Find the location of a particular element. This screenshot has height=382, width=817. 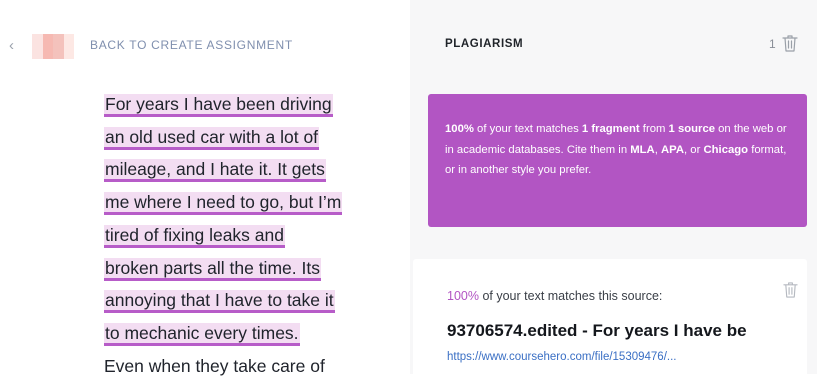

avatar is located at coordinates (53, 46).